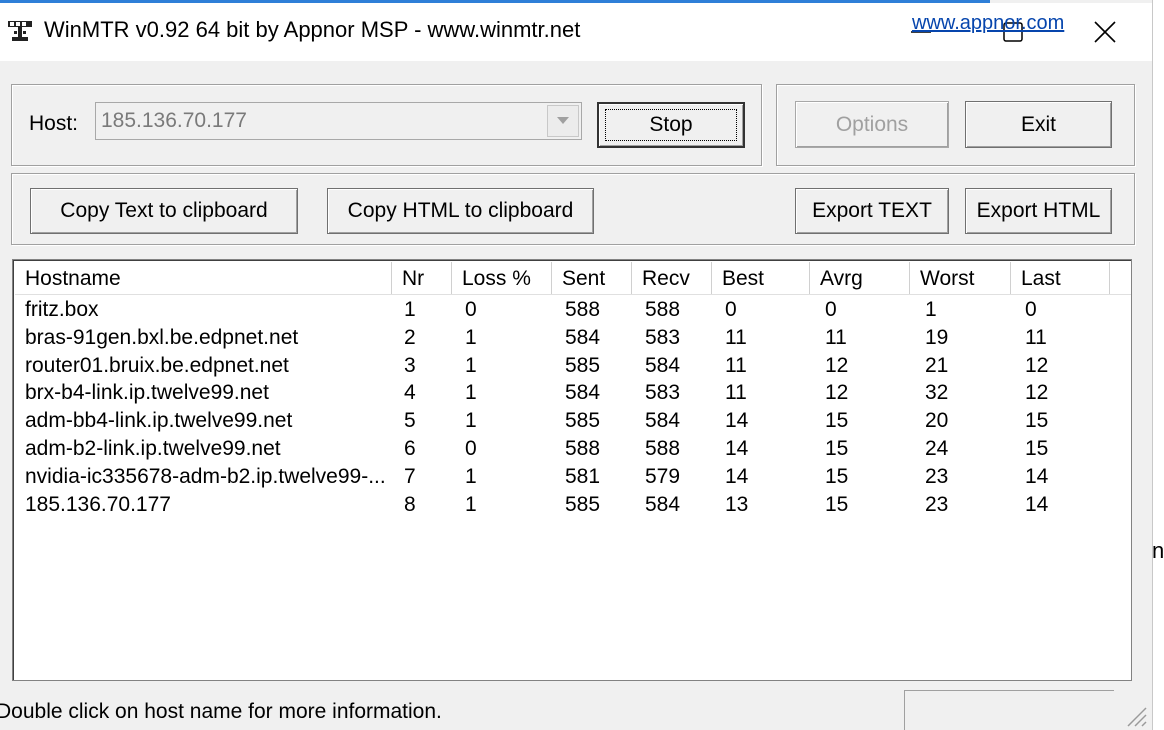 This screenshot has height=730, width=1164. I want to click on options-button: Options, so click(872, 124).